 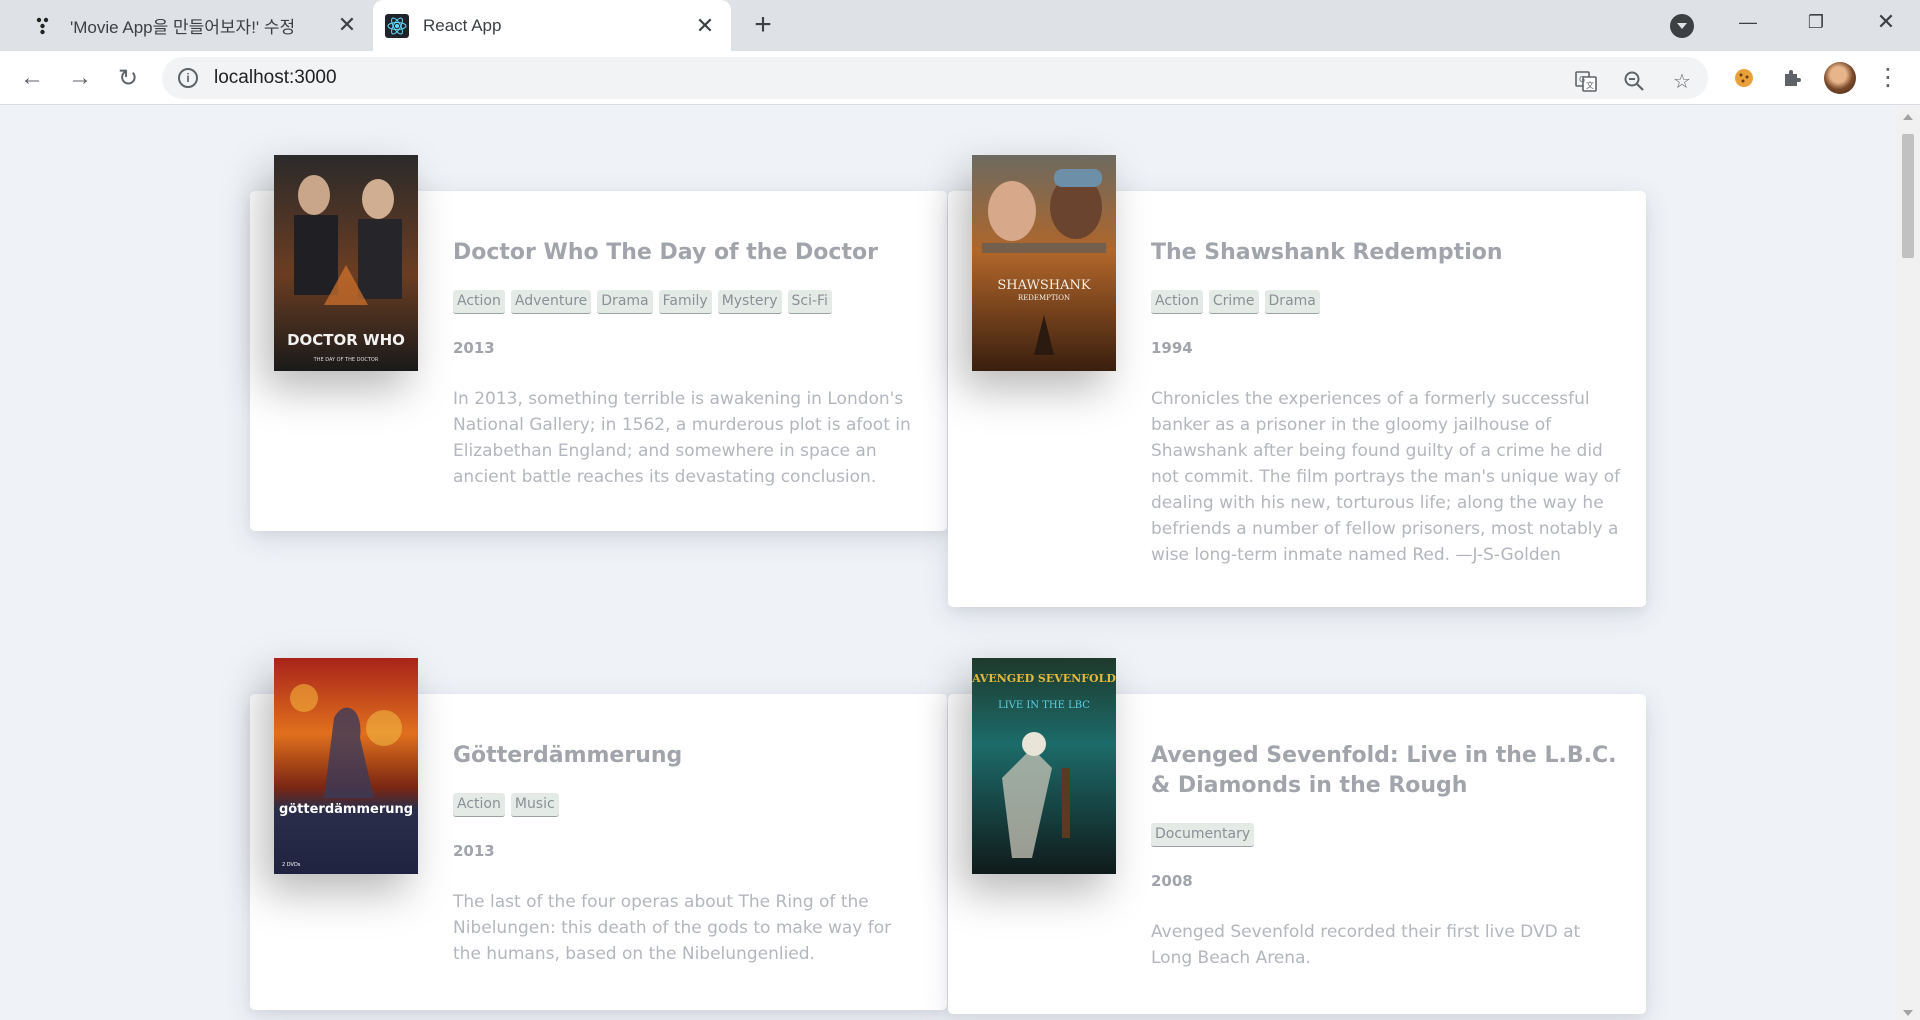 What do you see at coordinates (1682, 26) in the screenshot?
I see `tab-search-icon` at bounding box center [1682, 26].